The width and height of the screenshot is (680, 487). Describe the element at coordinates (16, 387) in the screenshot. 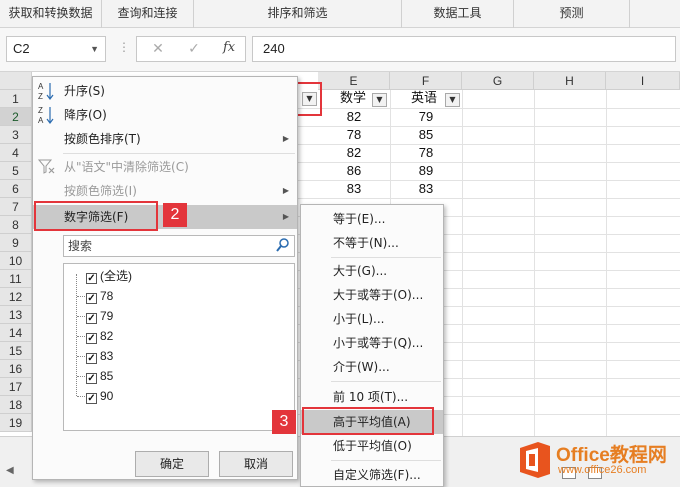

I see `row-header: 17` at that location.